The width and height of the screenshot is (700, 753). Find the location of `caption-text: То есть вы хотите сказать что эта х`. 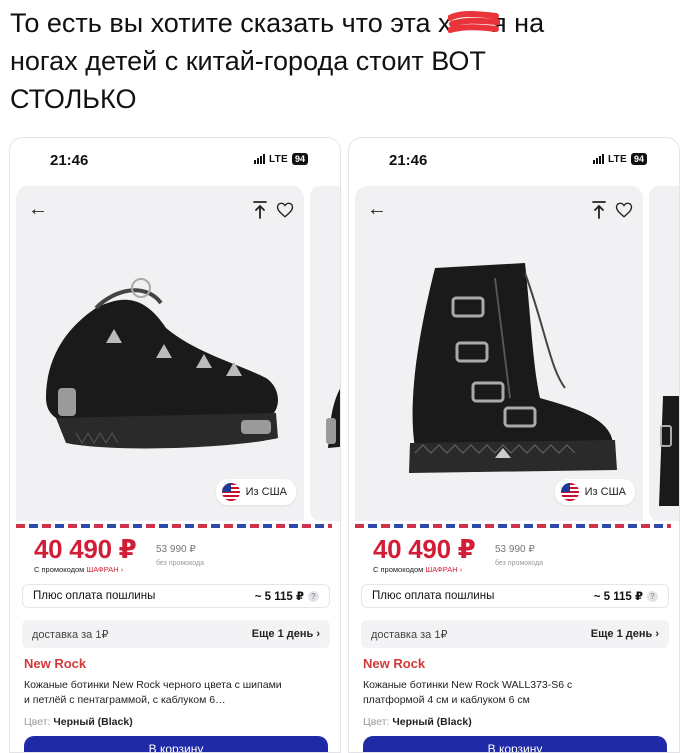

caption-text: То есть вы хотите сказать что эта х is located at coordinates (231, 23).